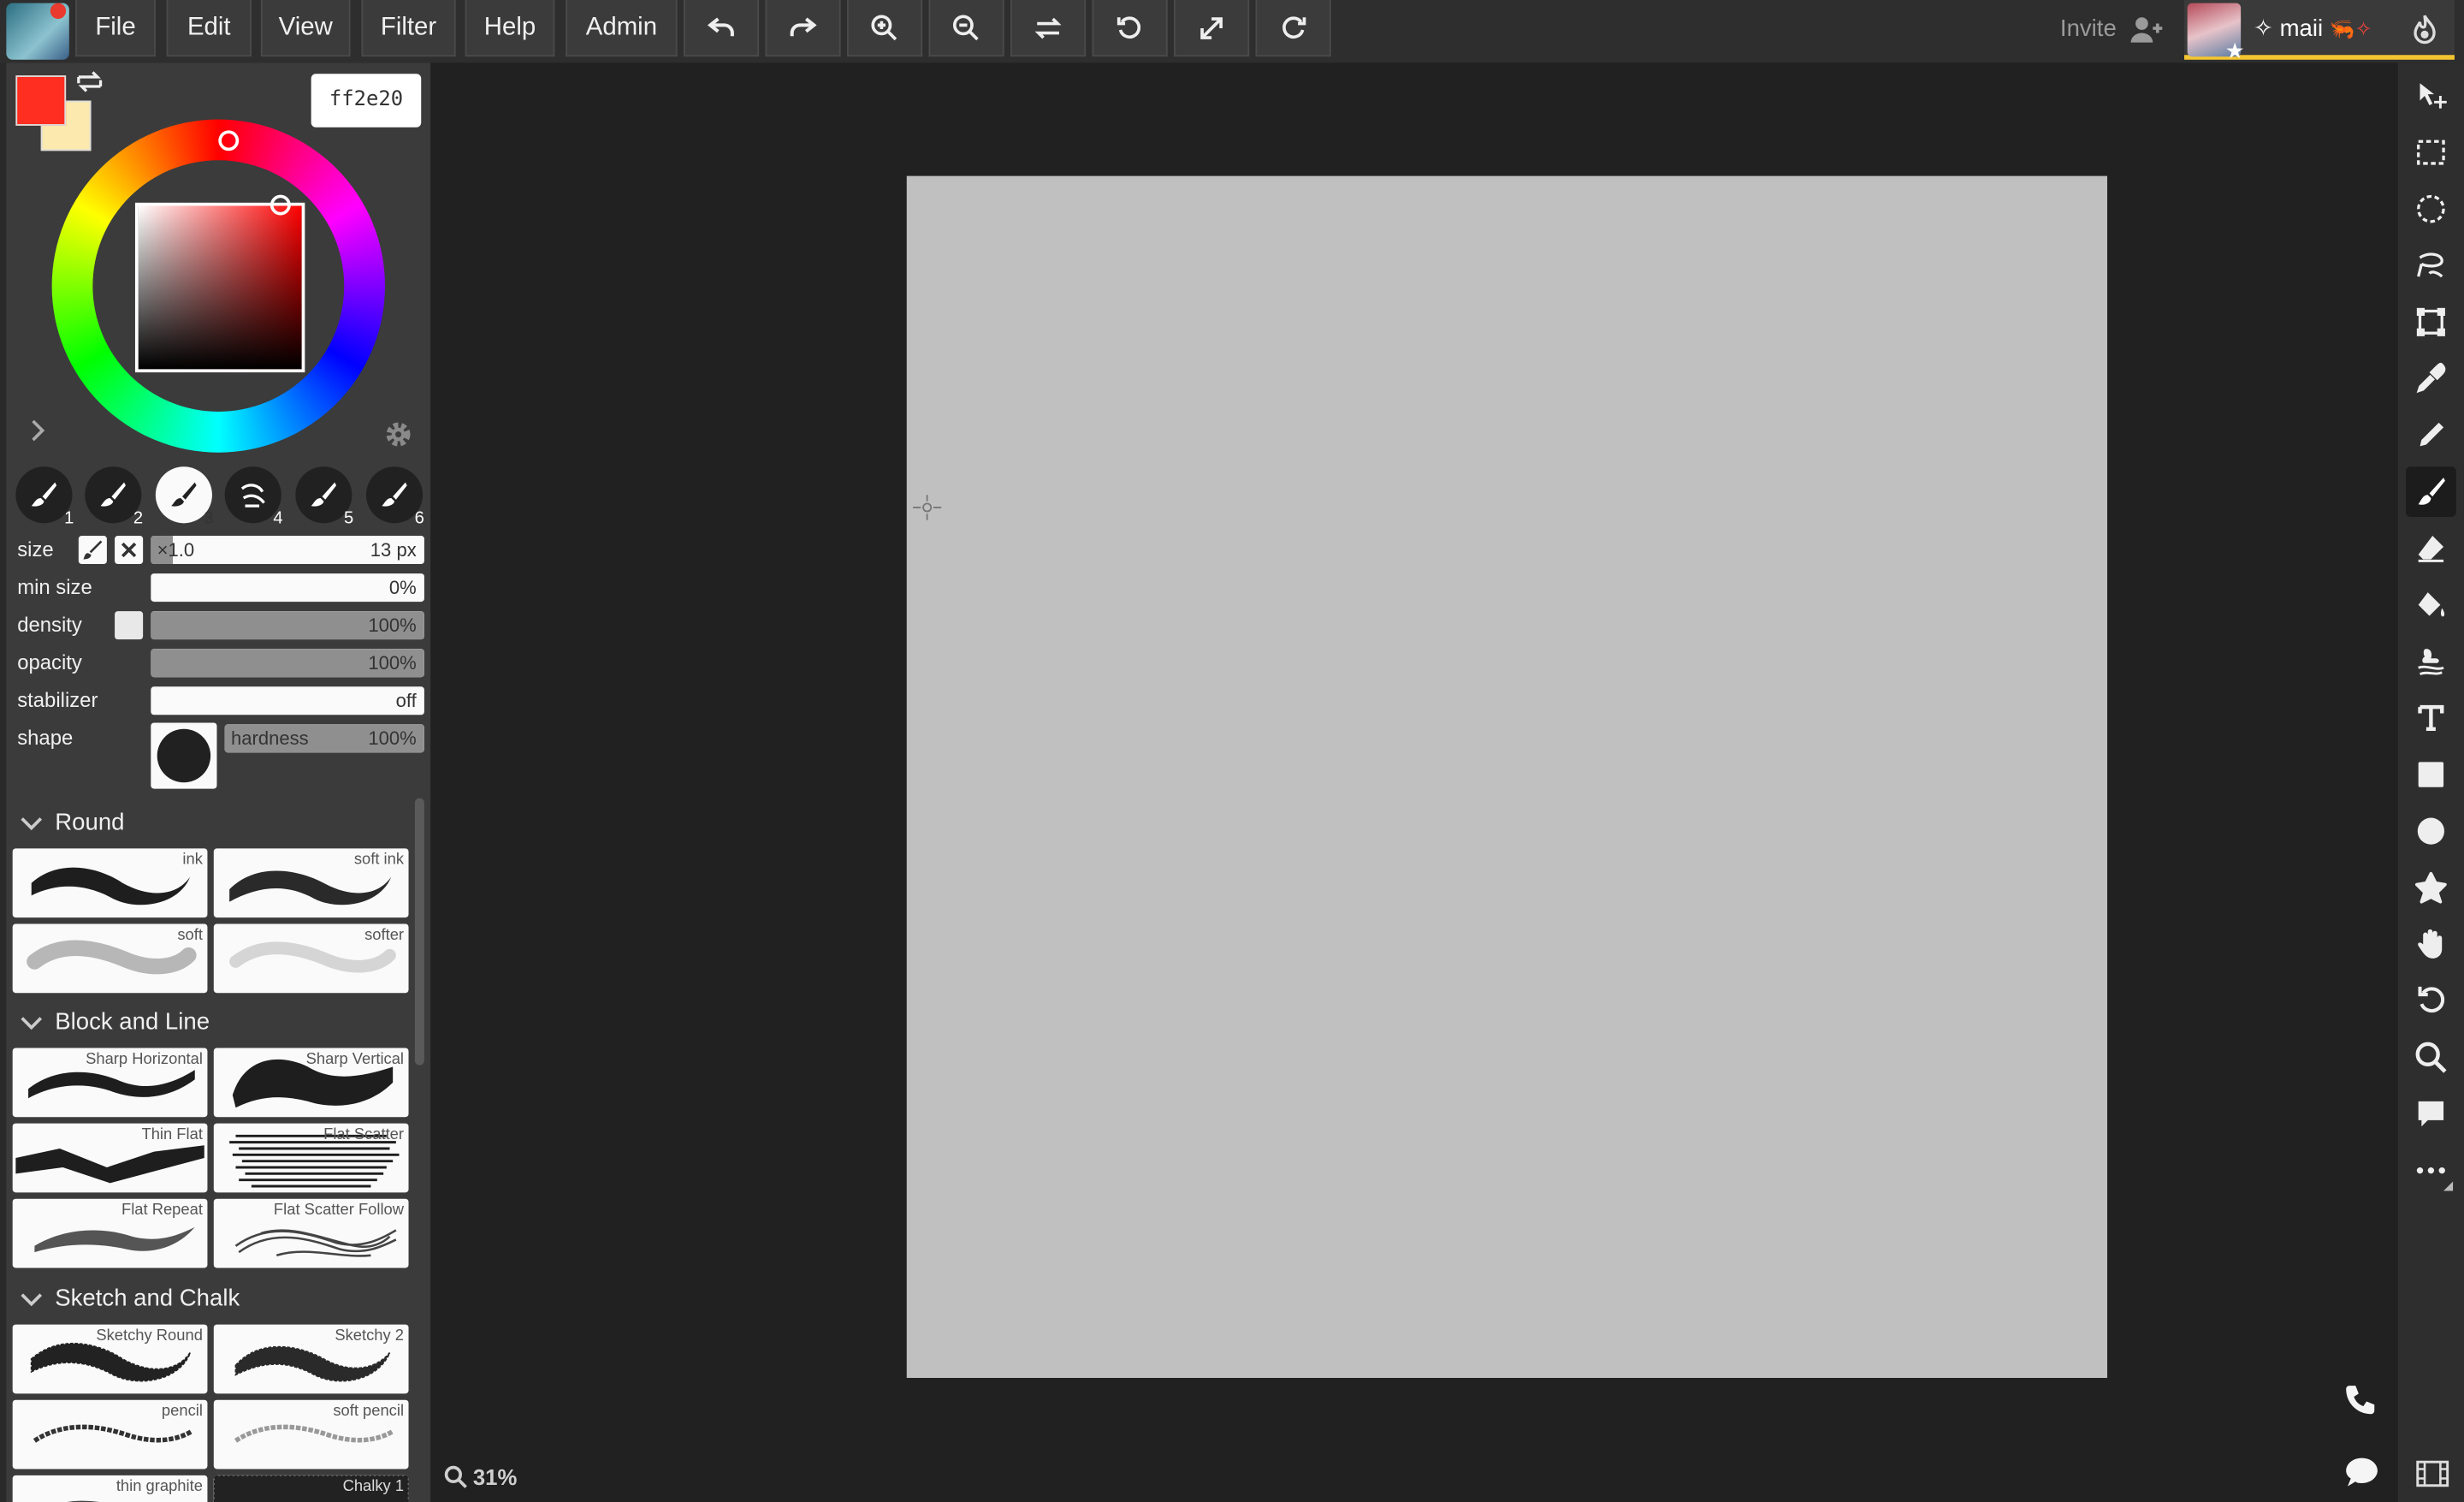 The width and height of the screenshot is (2464, 1502). I want to click on size-lock-toggle, so click(129, 550).